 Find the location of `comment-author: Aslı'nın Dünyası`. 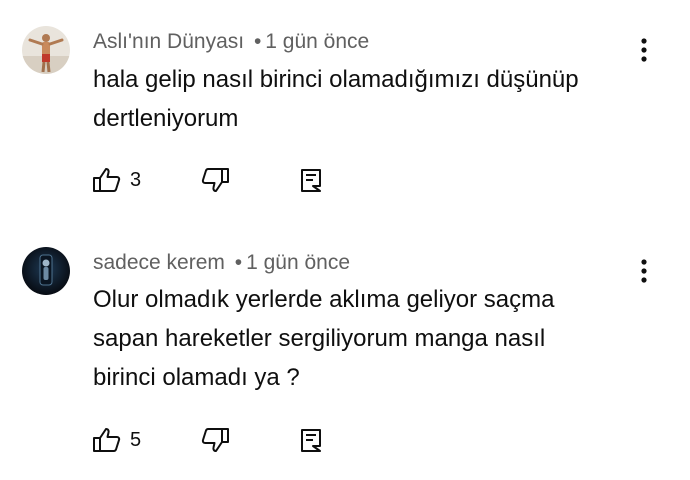

comment-author: Aslı'nın Dünyası is located at coordinates (168, 41).